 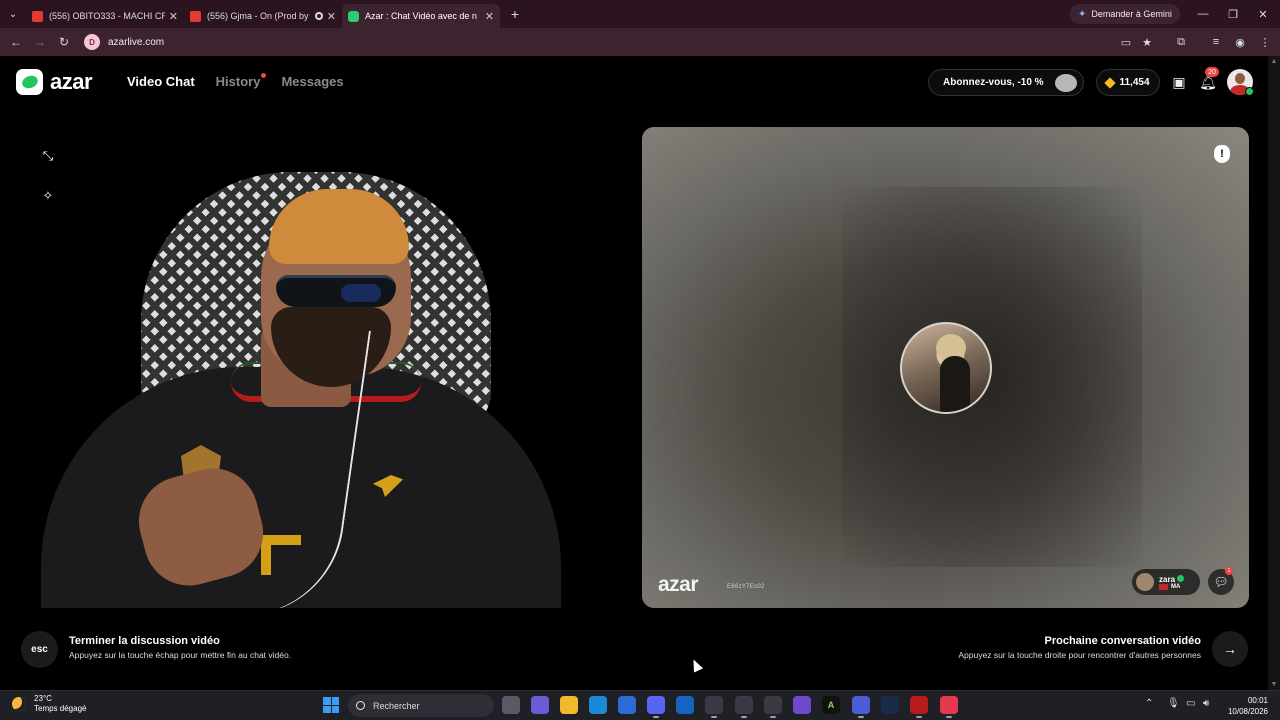 What do you see at coordinates (696, 665) in the screenshot?
I see `mouse-cursor-icon` at bounding box center [696, 665].